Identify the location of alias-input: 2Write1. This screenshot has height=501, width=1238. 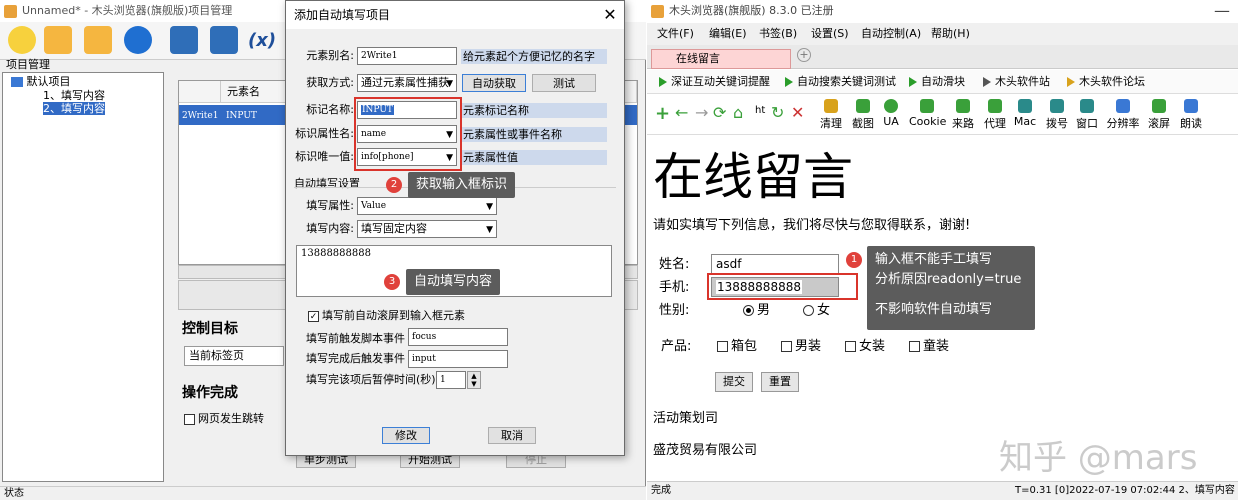
(407, 56).